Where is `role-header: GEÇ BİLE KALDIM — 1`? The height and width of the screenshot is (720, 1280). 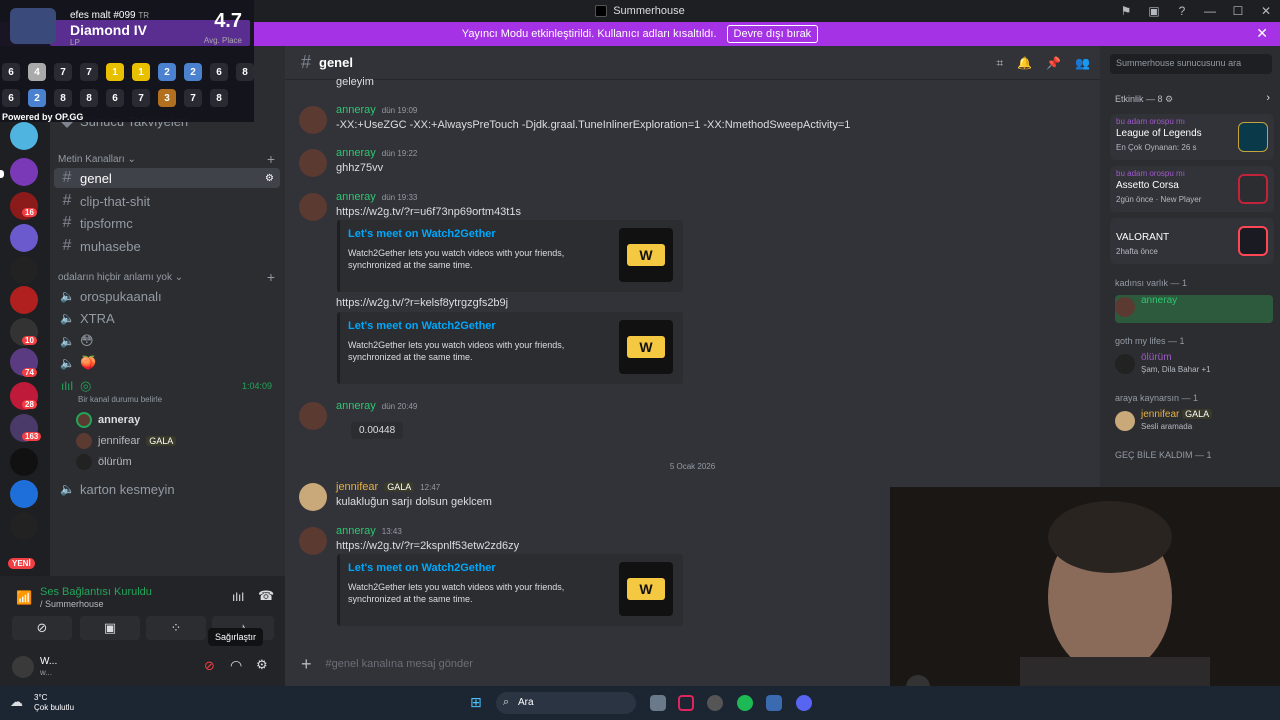 role-header: GEÇ BİLE KALDIM — 1 is located at coordinates (1163, 455).